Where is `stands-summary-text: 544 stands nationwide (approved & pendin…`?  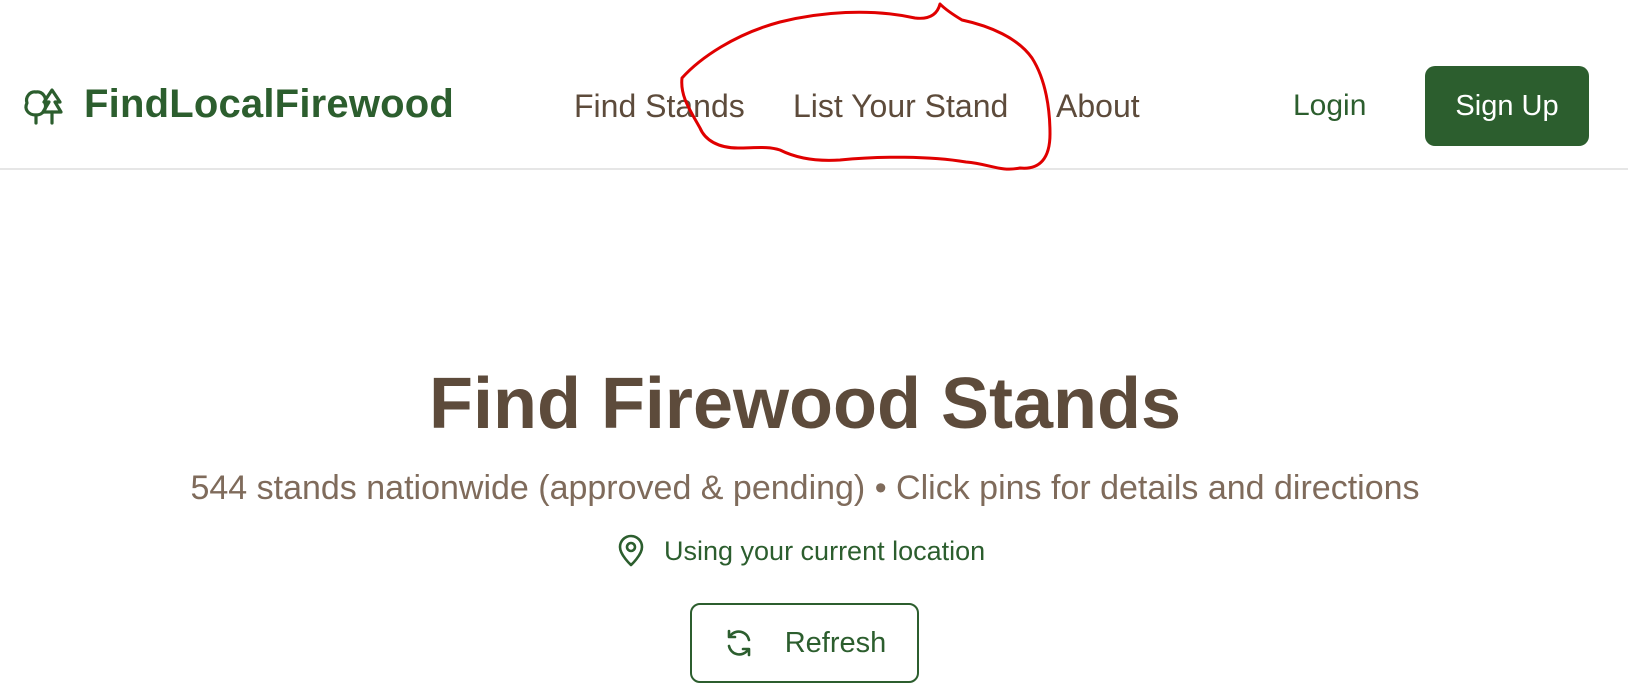 stands-summary-text: 544 stands nationwide (approved & pendin… is located at coordinates (805, 488).